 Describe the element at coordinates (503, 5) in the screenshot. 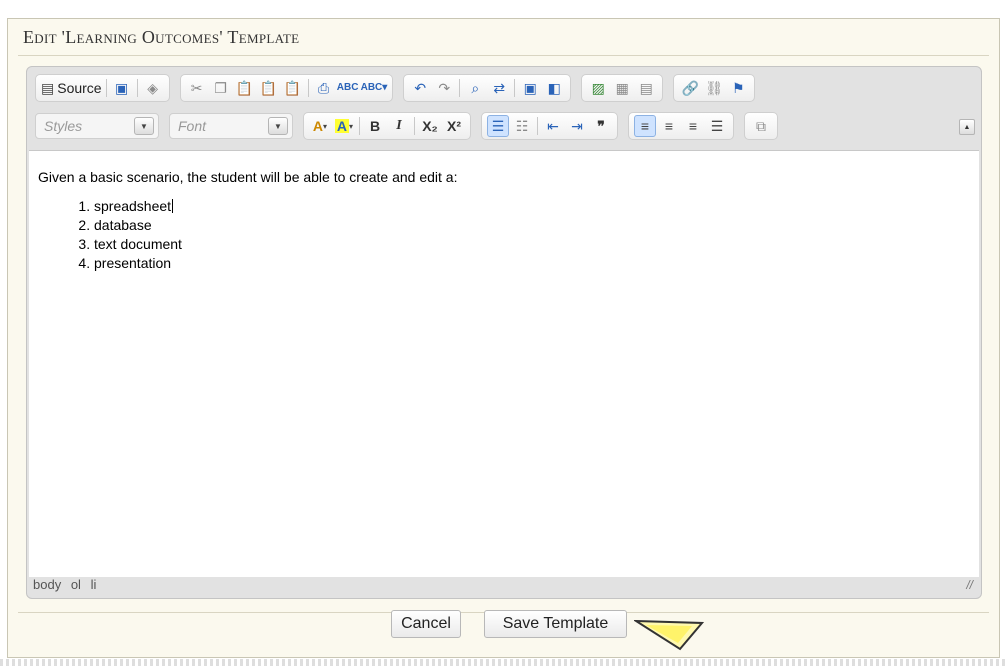

I see `top-cropped-area` at that location.